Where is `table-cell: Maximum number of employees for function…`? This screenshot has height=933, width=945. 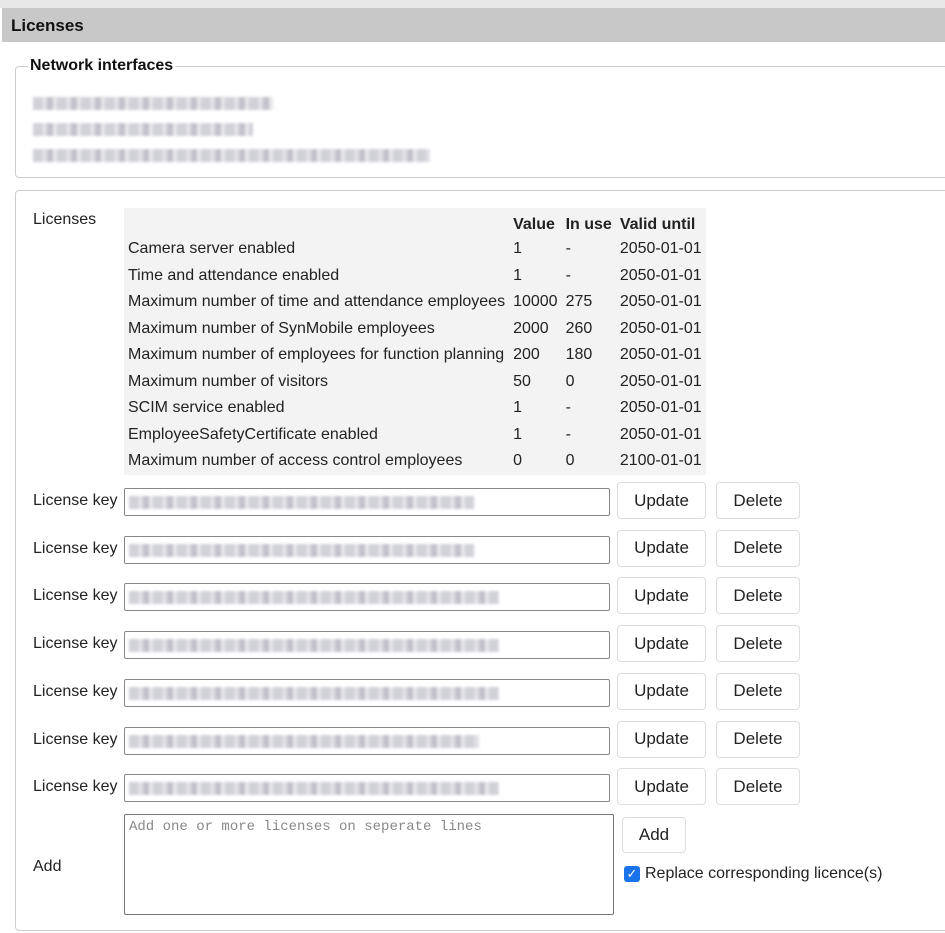 table-cell: Maximum number of employees for function… is located at coordinates (316, 355).